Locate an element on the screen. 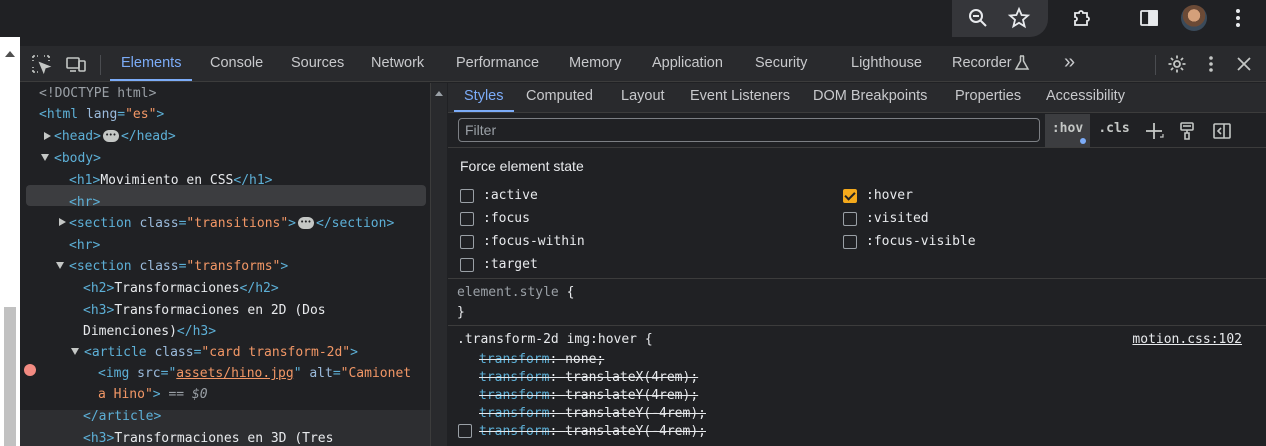  img-src-link: assets/hino.jpg is located at coordinates (234, 373).